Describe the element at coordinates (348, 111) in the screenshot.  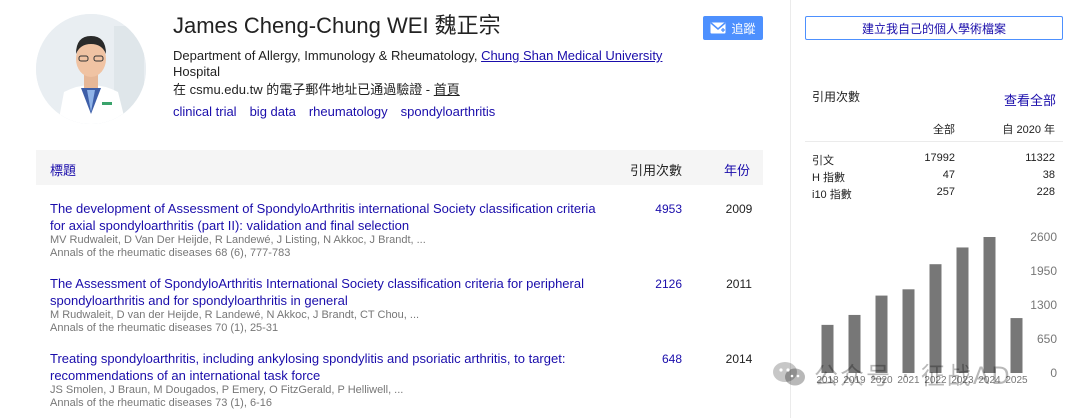
I see `interest-link: rheumatology` at that location.